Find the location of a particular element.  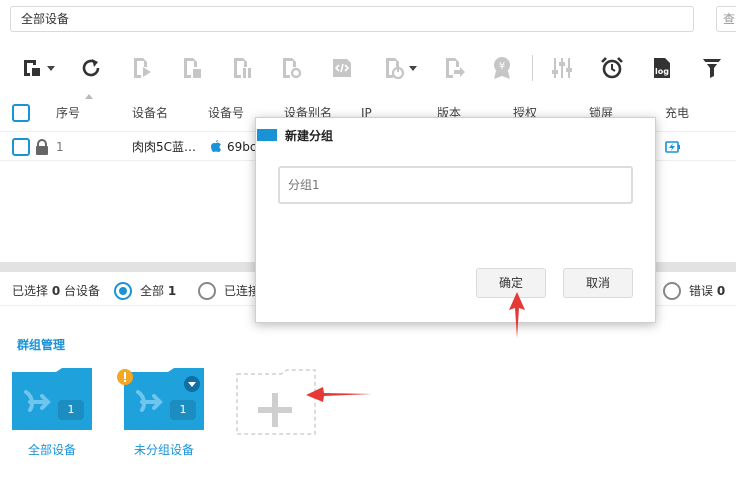

file-icon is located at coordinates (192, 68).